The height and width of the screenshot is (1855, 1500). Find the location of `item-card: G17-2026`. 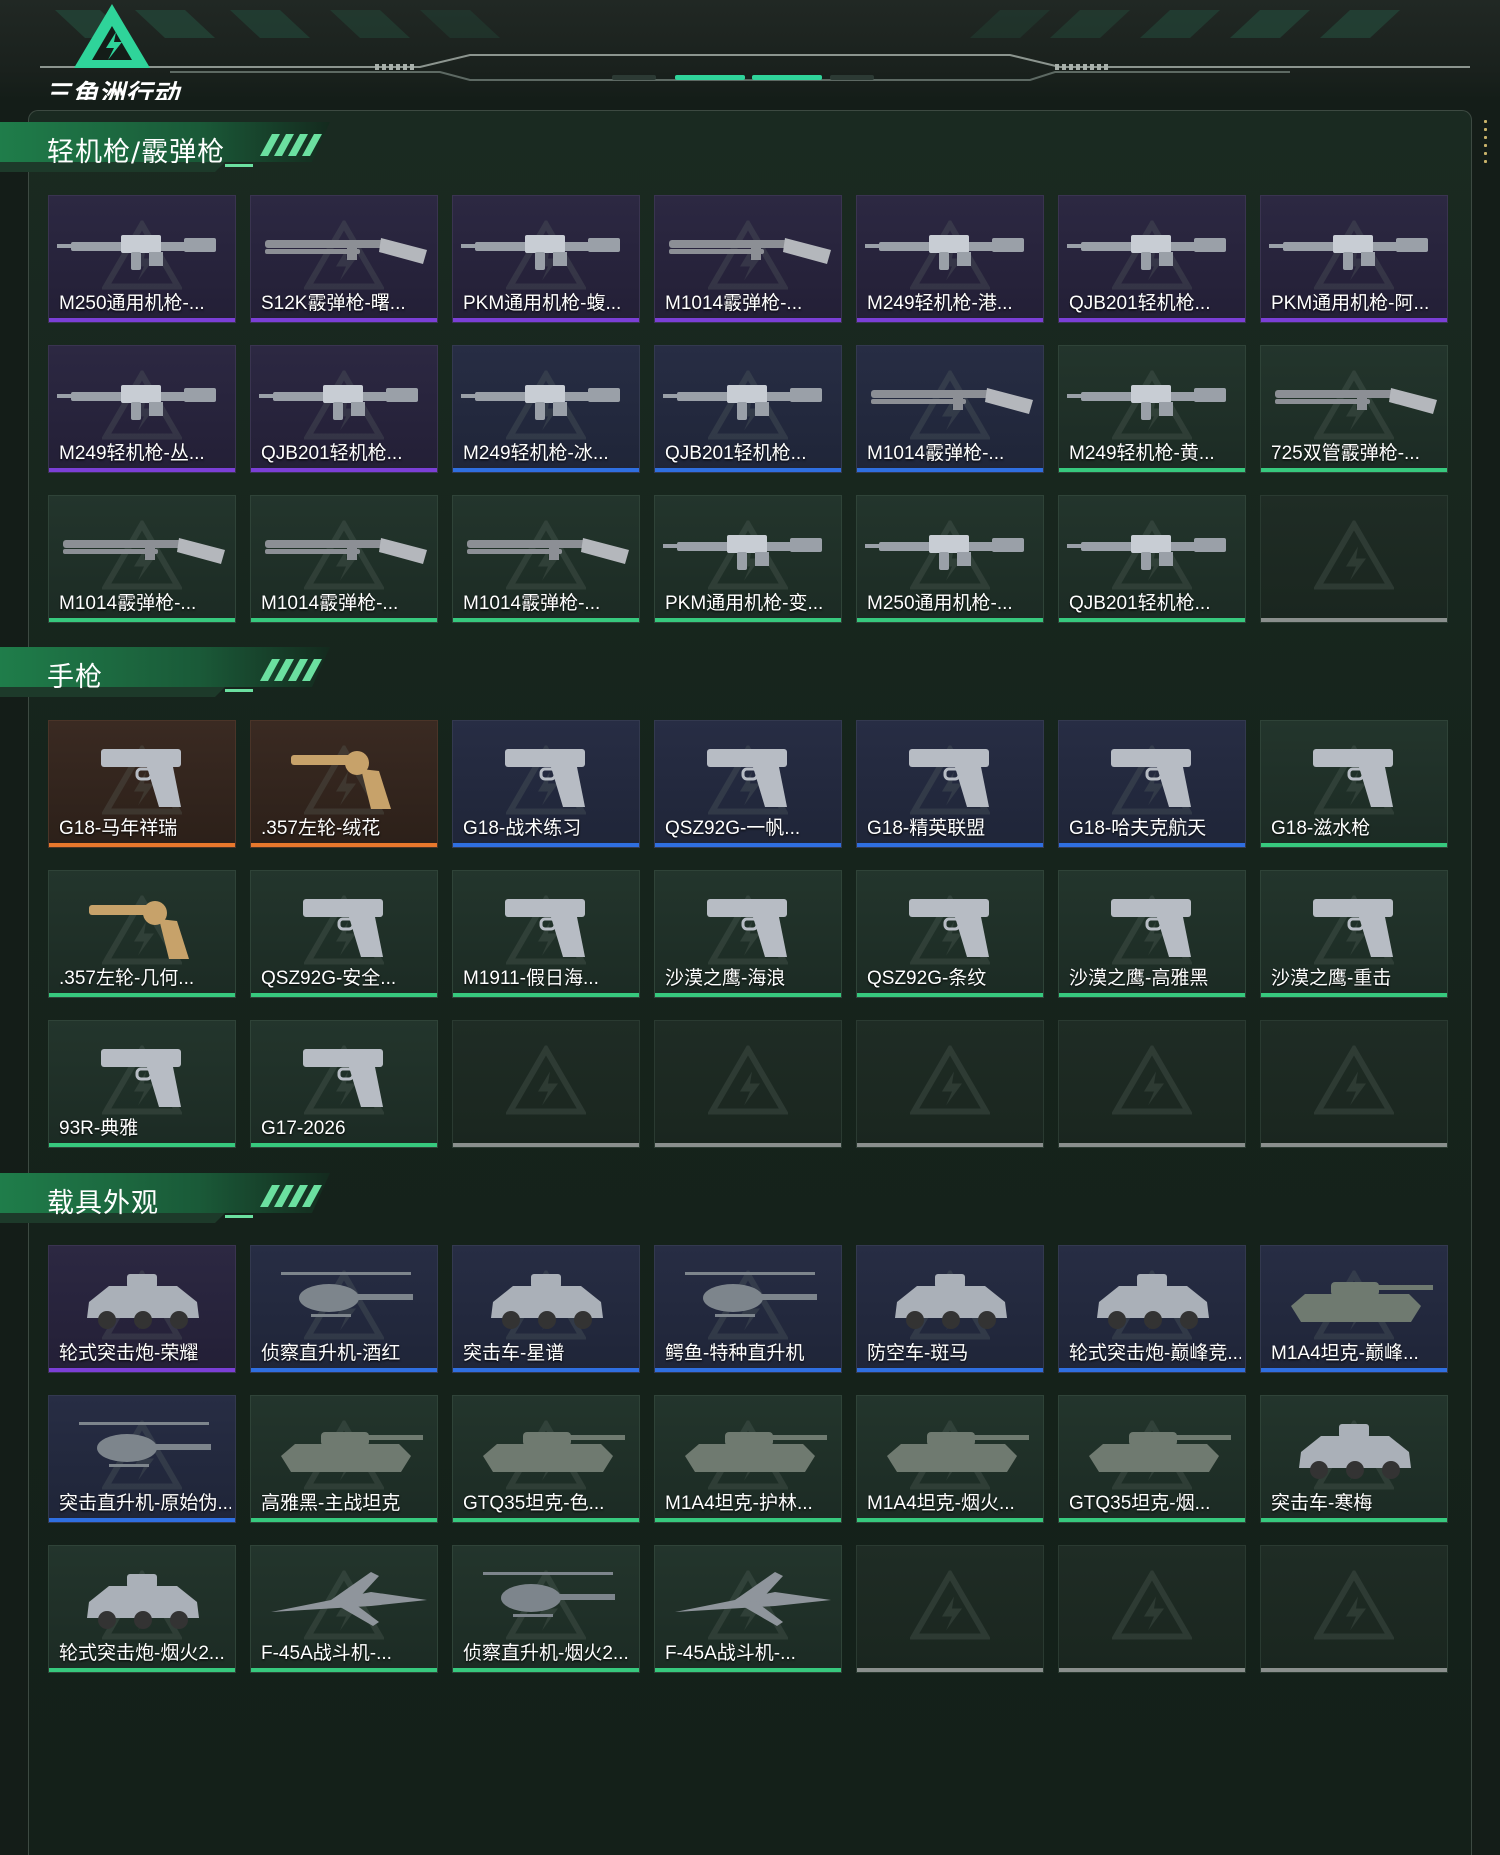

item-card: G17-2026 is located at coordinates (344, 1084).